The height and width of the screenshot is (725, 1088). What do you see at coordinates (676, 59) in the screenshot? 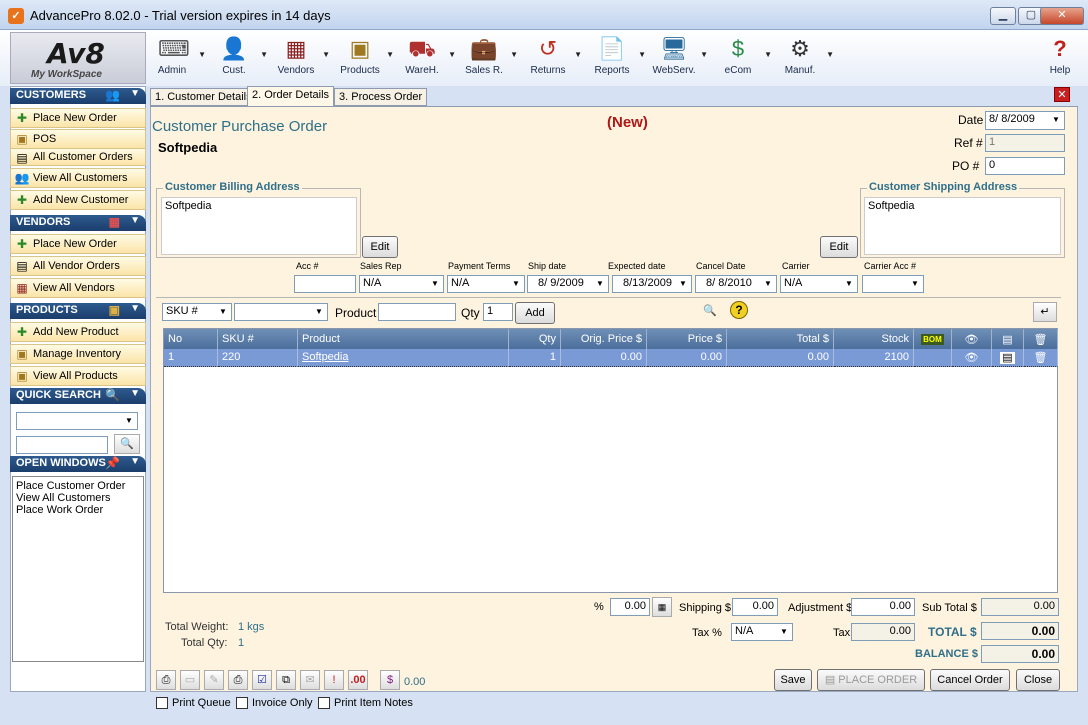
I see `toolbar-webserv-button: 🖥 WebServ. ▼` at bounding box center [676, 59].